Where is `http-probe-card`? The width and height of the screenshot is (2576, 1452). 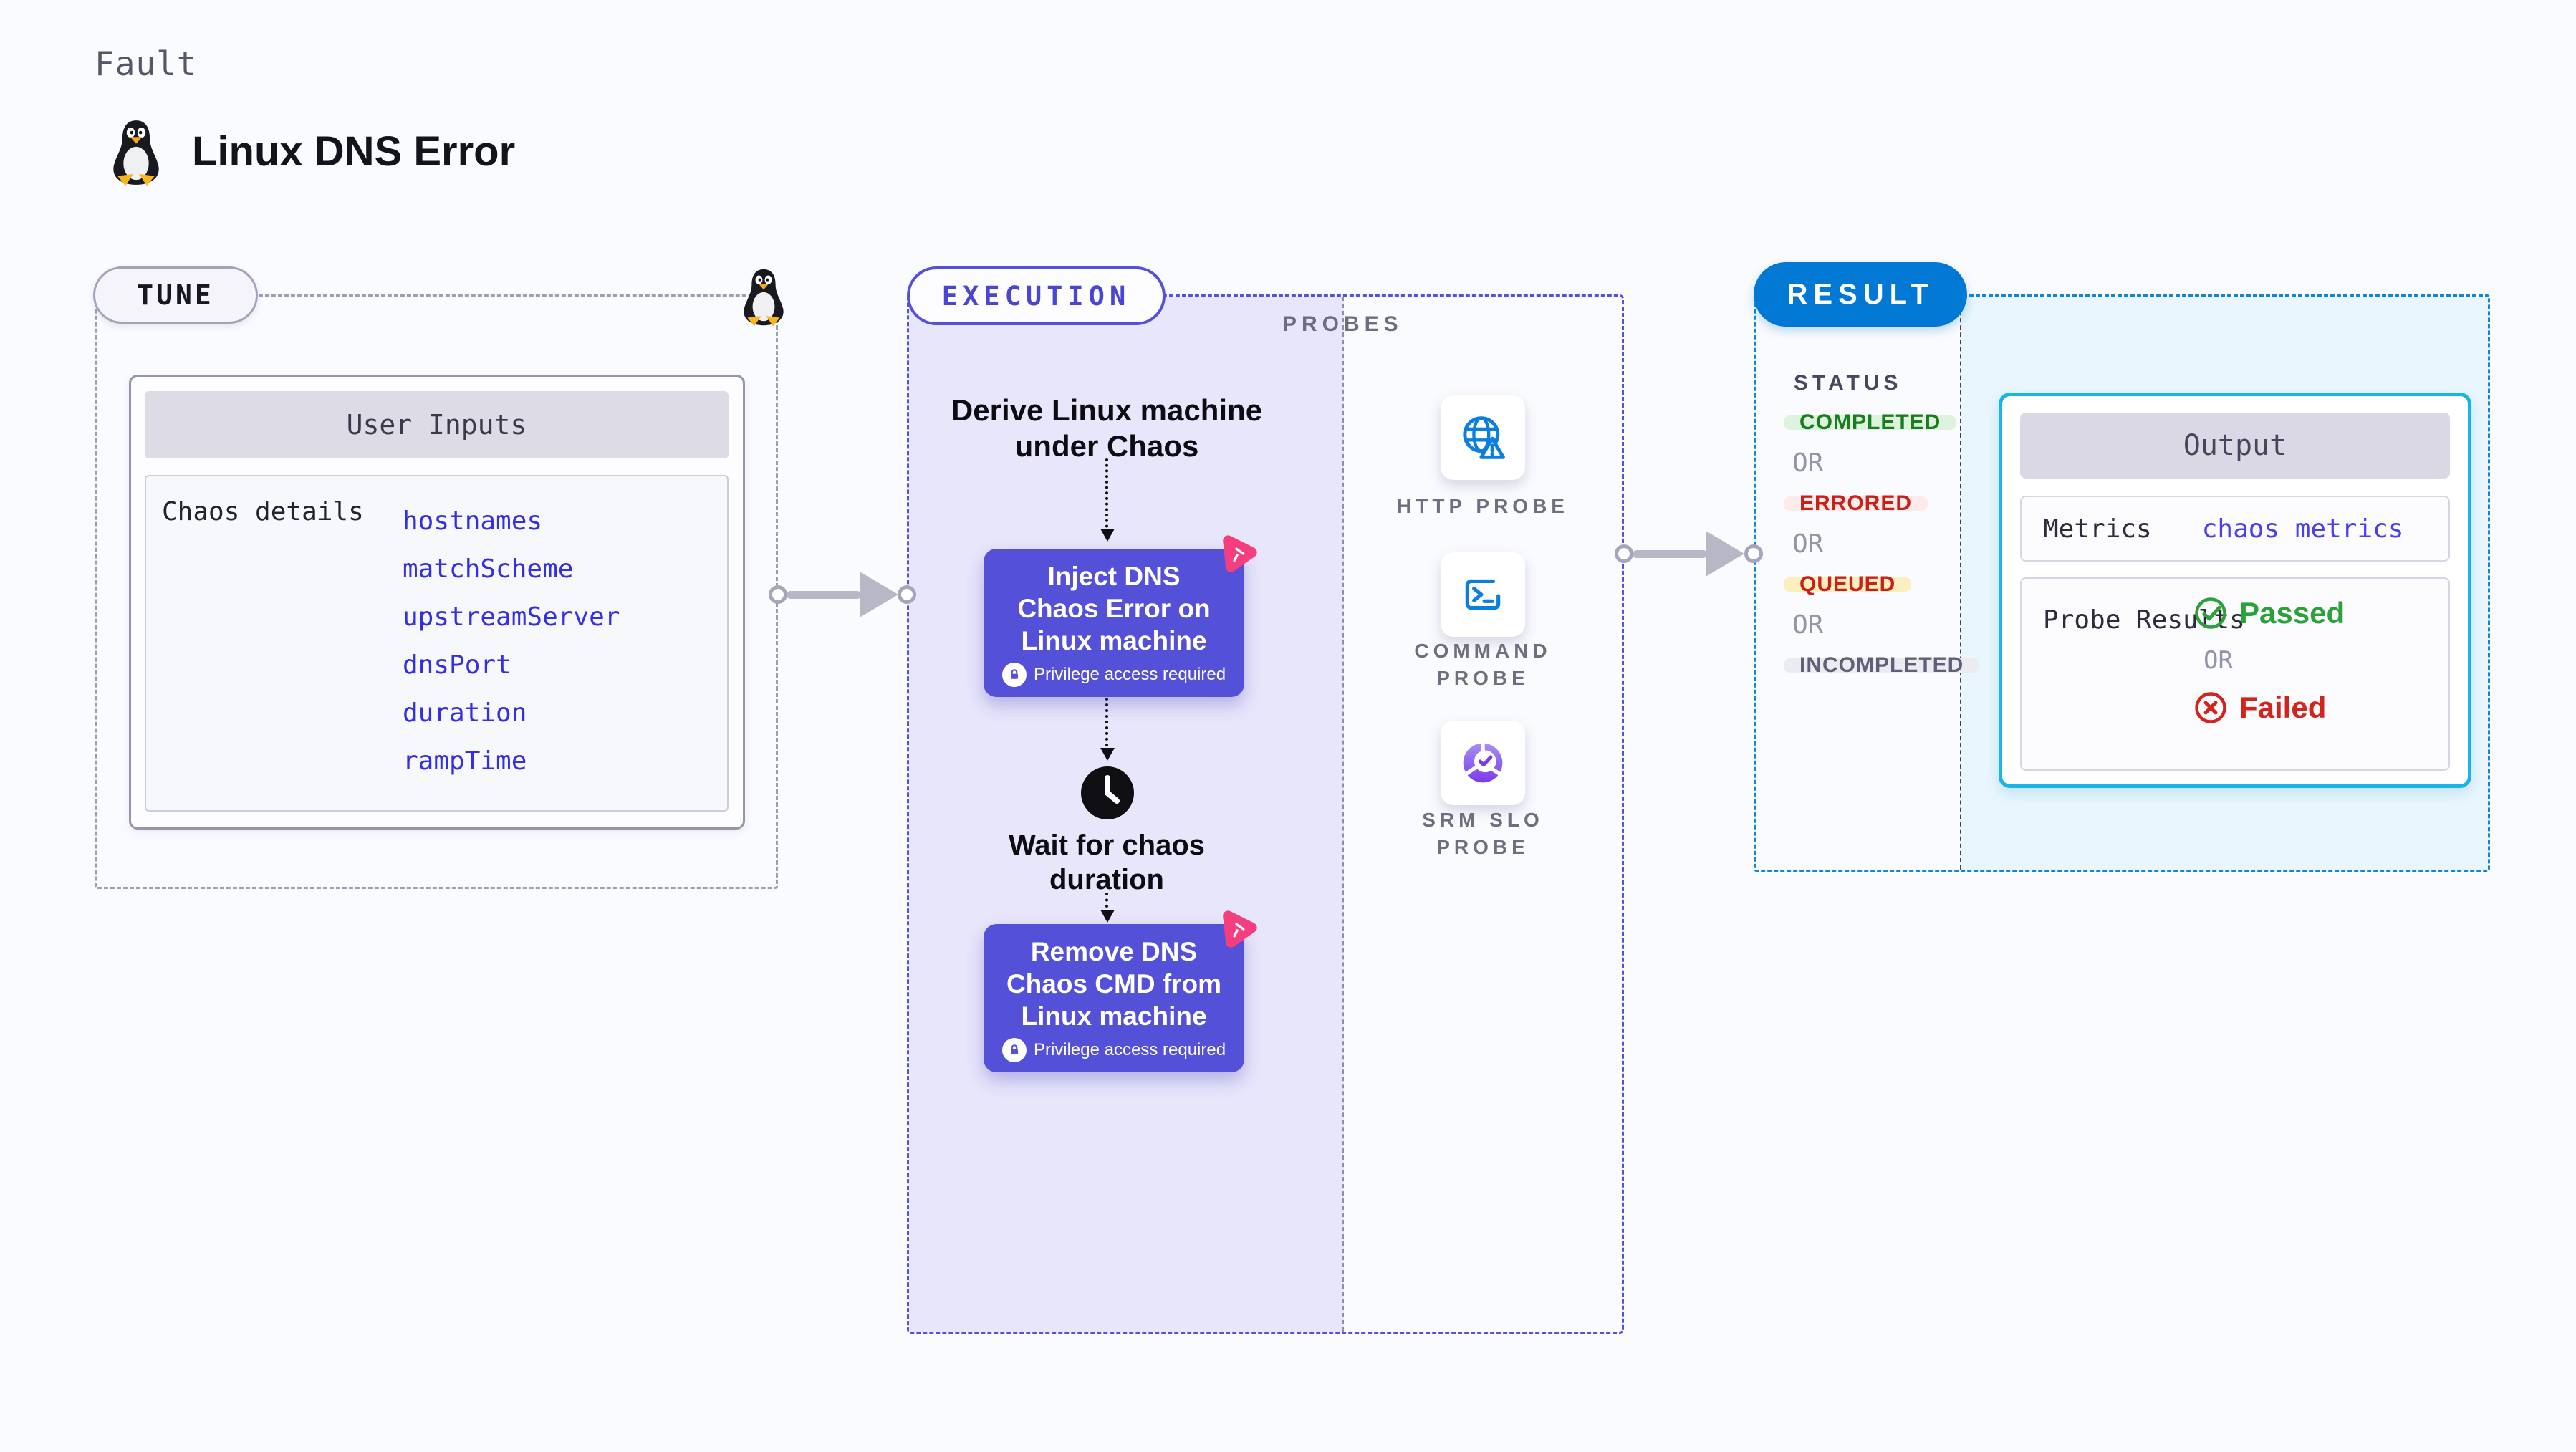
http-probe-card is located at coordinates (1483, 438).